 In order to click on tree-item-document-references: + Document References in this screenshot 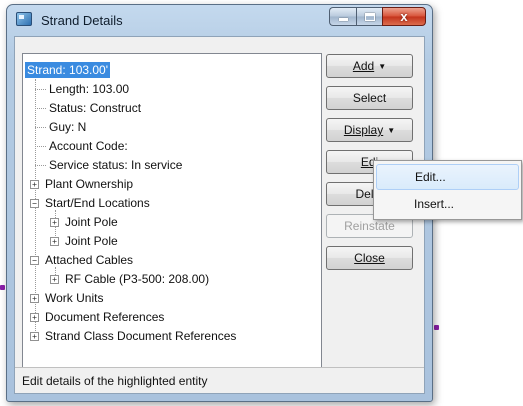, I will do `click(98, 317)`.